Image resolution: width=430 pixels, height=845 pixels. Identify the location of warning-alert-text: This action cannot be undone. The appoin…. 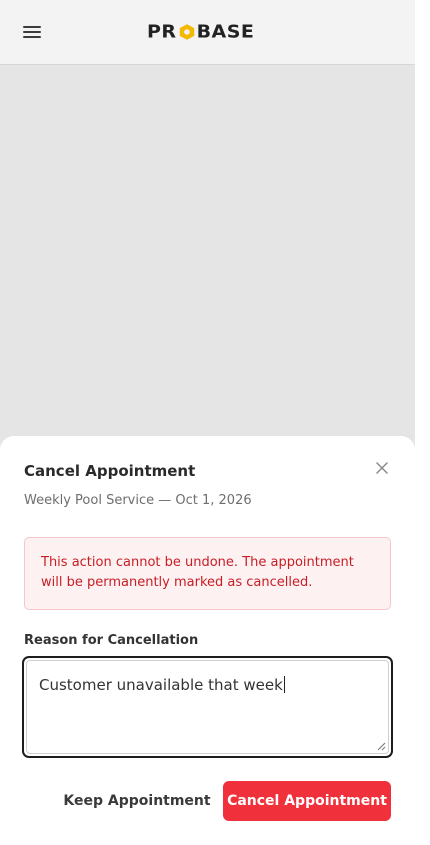
(197, 572).